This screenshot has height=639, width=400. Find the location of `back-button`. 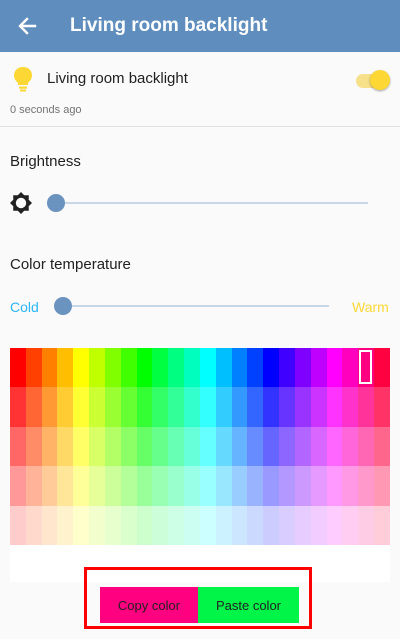

back-button is located at coordinates (27, 26).